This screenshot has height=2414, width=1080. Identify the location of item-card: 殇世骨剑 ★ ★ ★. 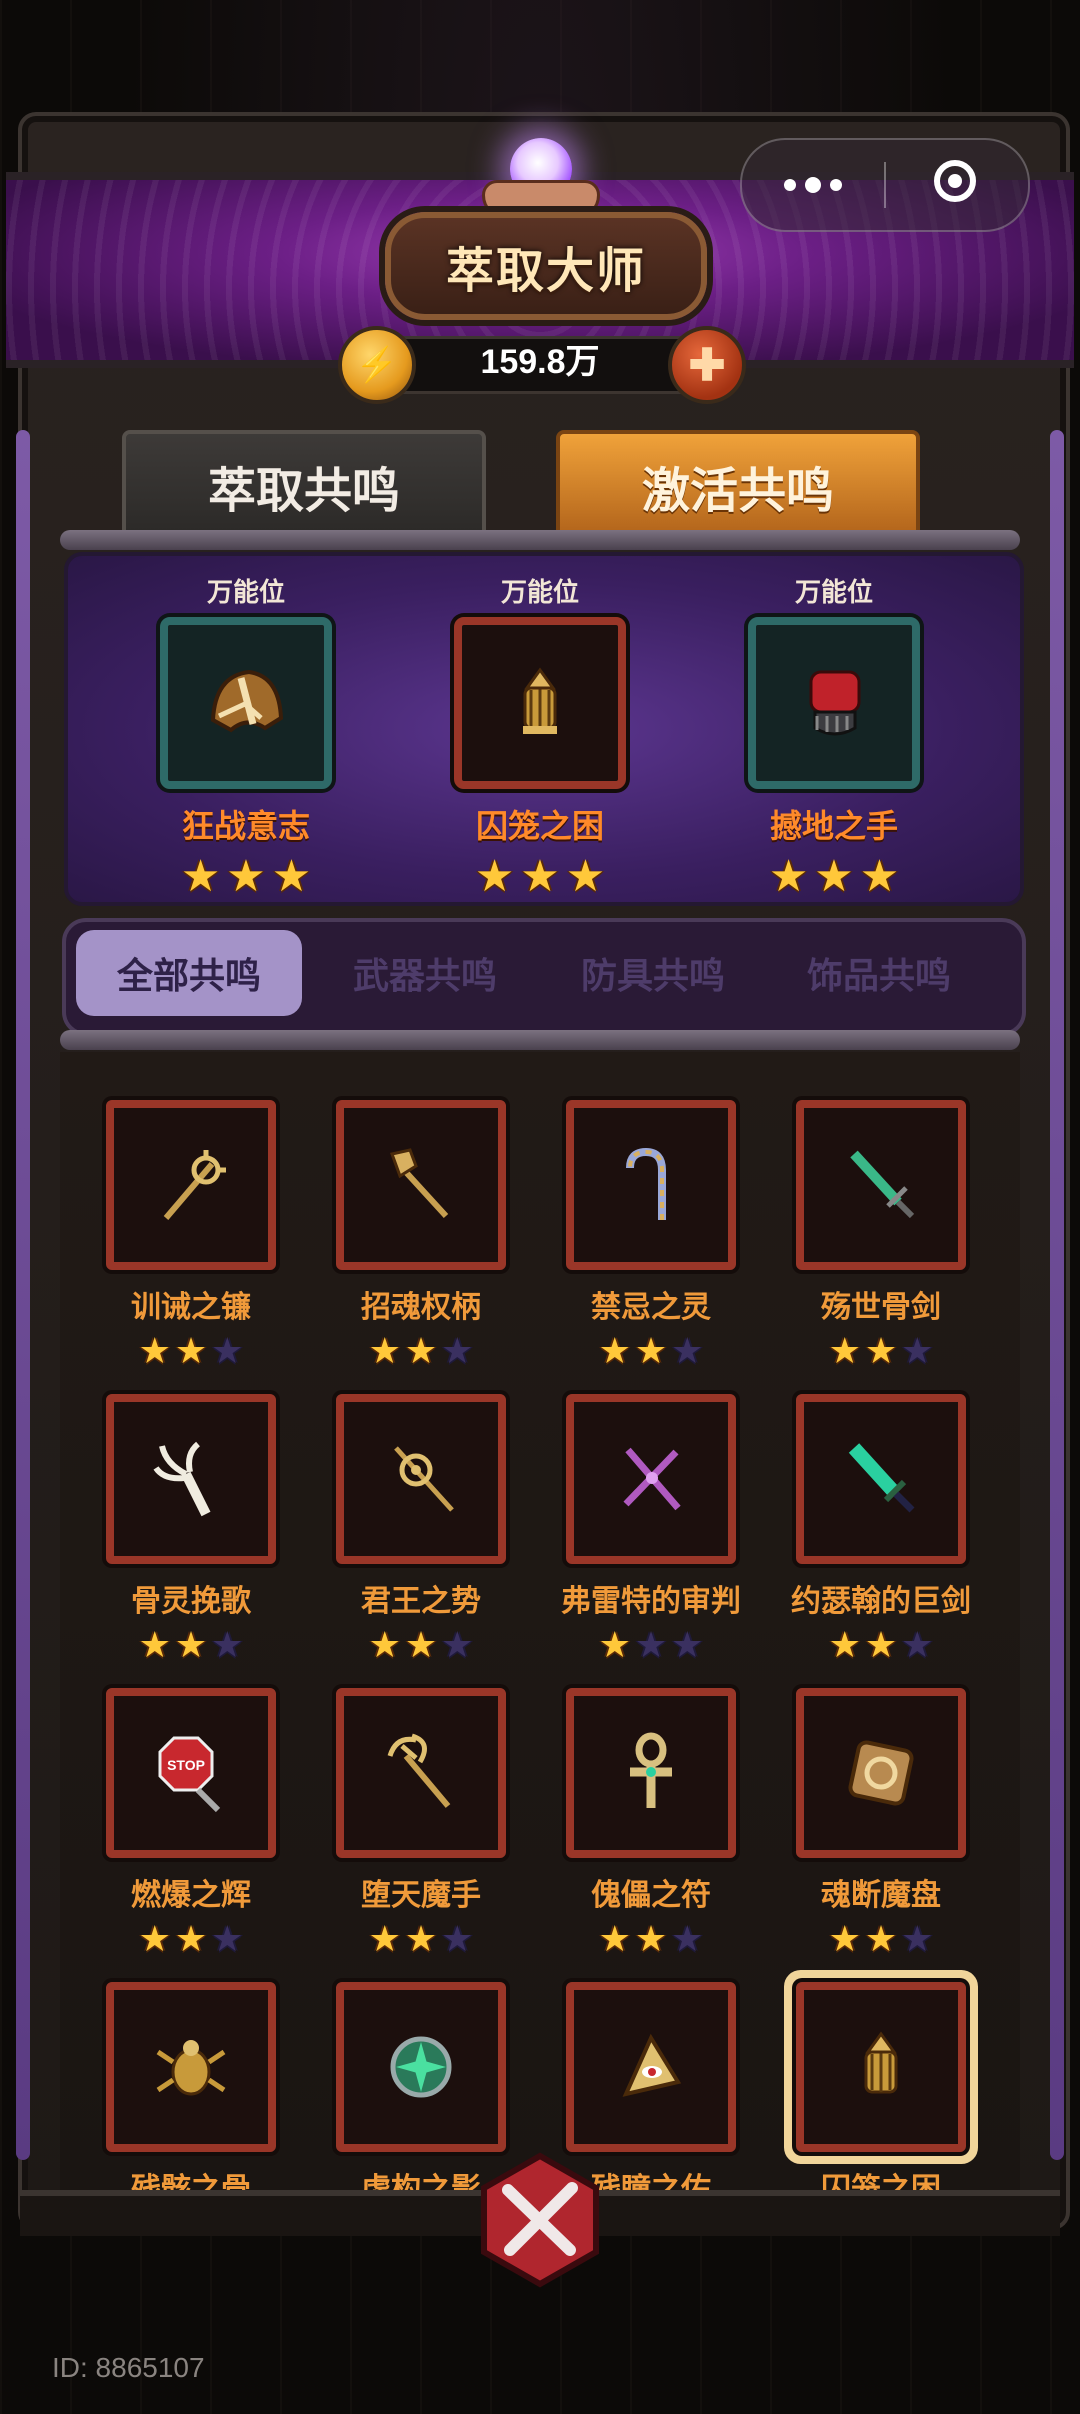
(881, 1235).